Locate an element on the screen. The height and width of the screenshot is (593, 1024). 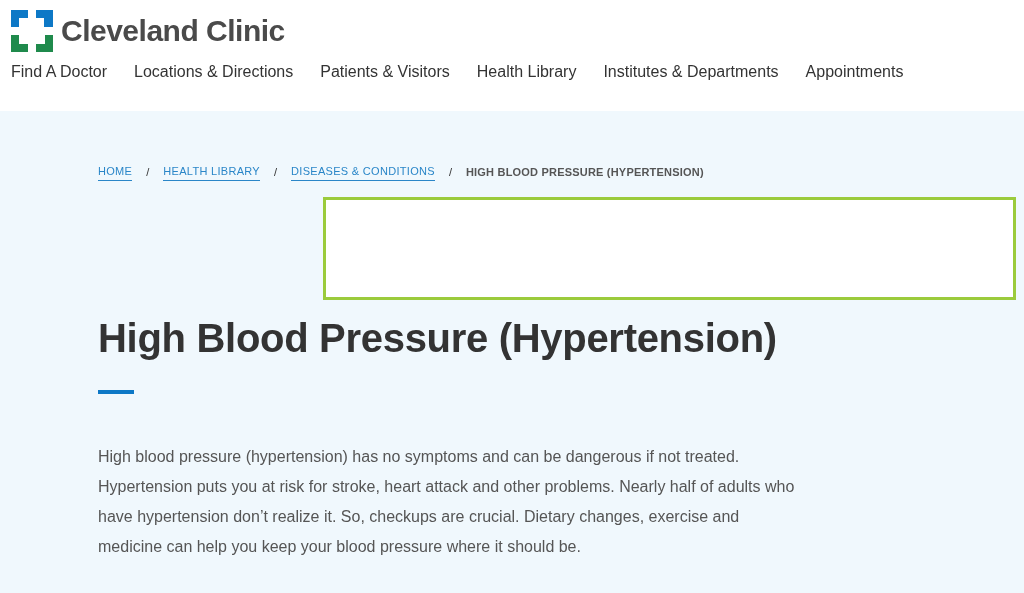
page-title: High Blood Pressure (Hypertension) is located at coordinates (438, 338).